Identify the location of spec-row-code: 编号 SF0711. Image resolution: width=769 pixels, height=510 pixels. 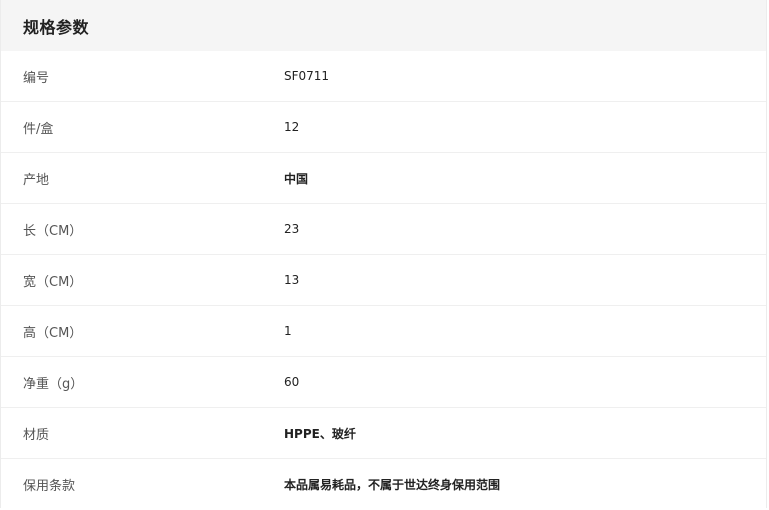
(383, 76).